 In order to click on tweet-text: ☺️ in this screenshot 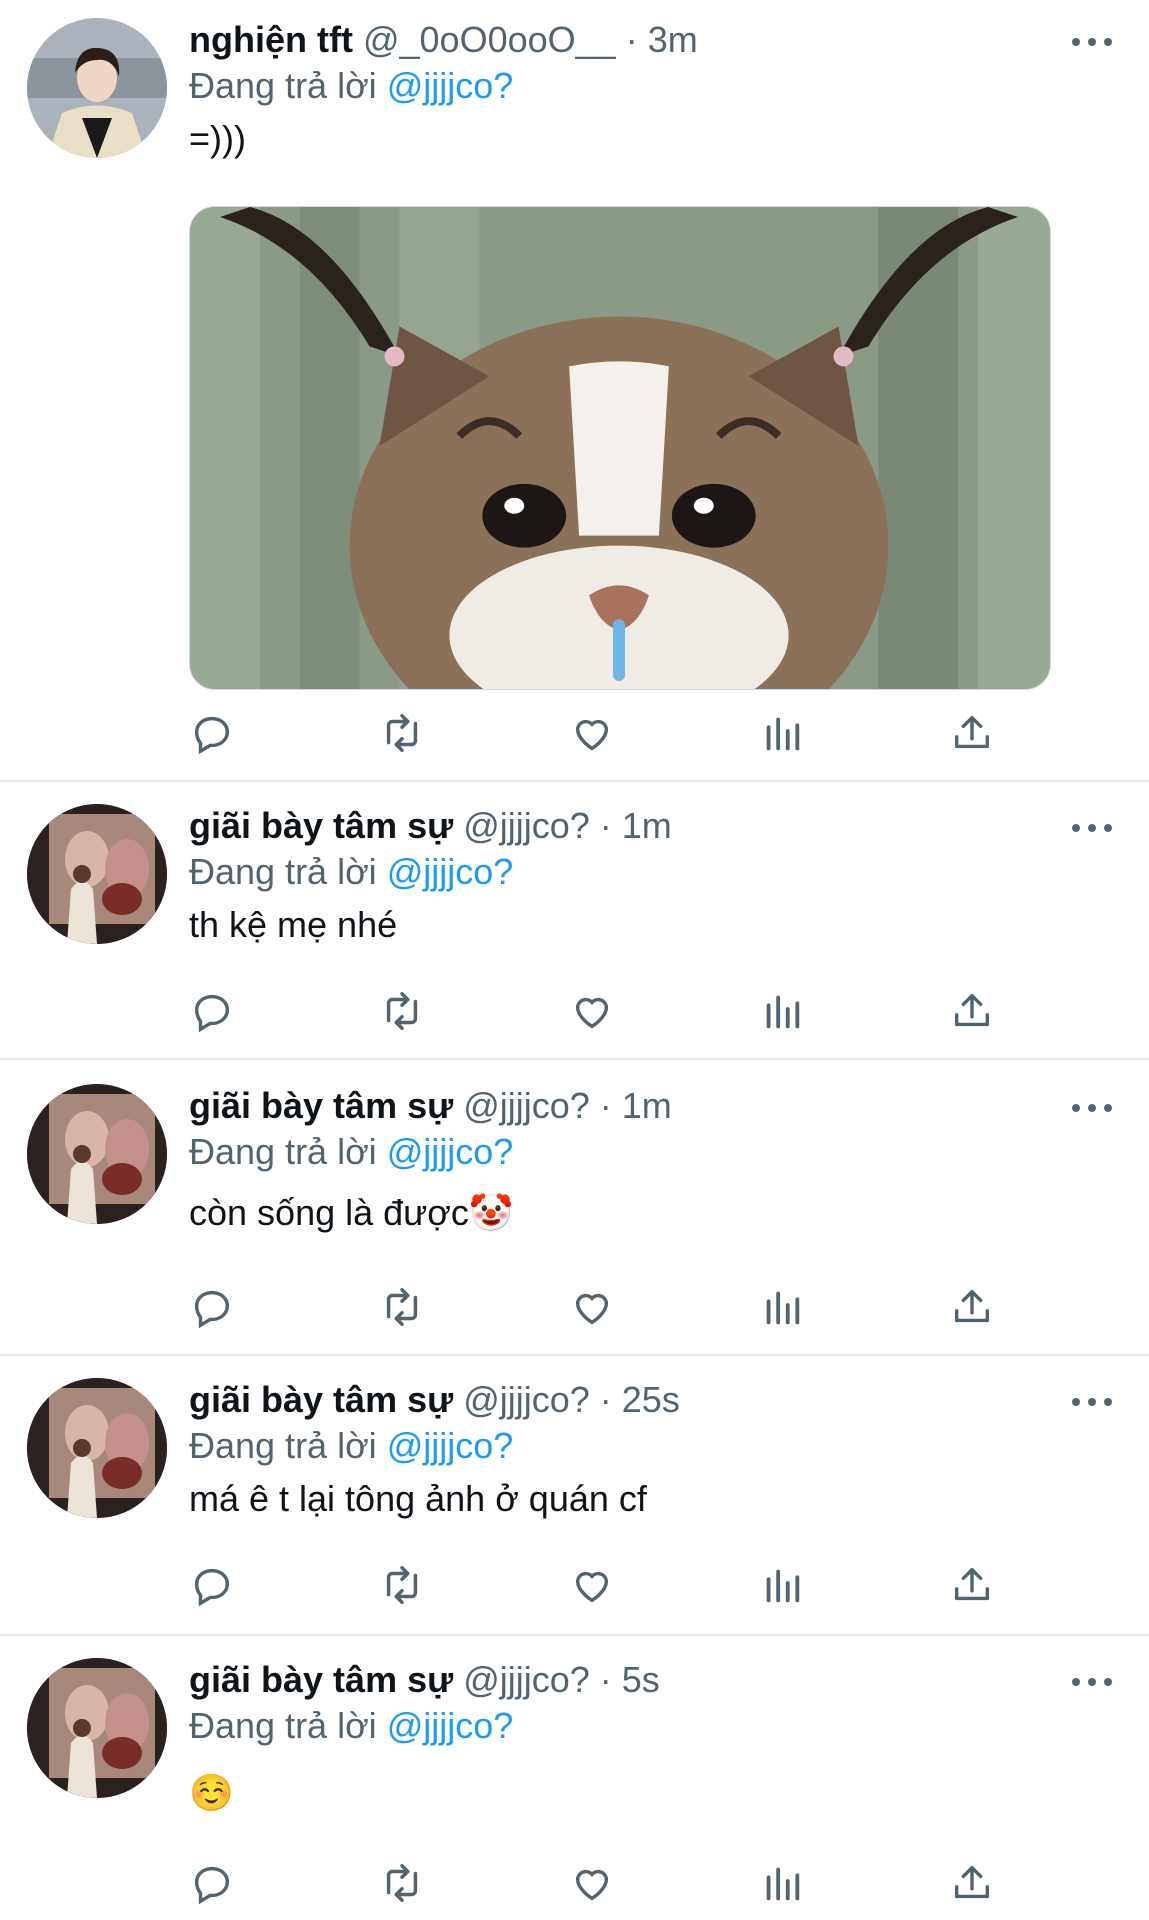, I will do `click(211, 1792)`.